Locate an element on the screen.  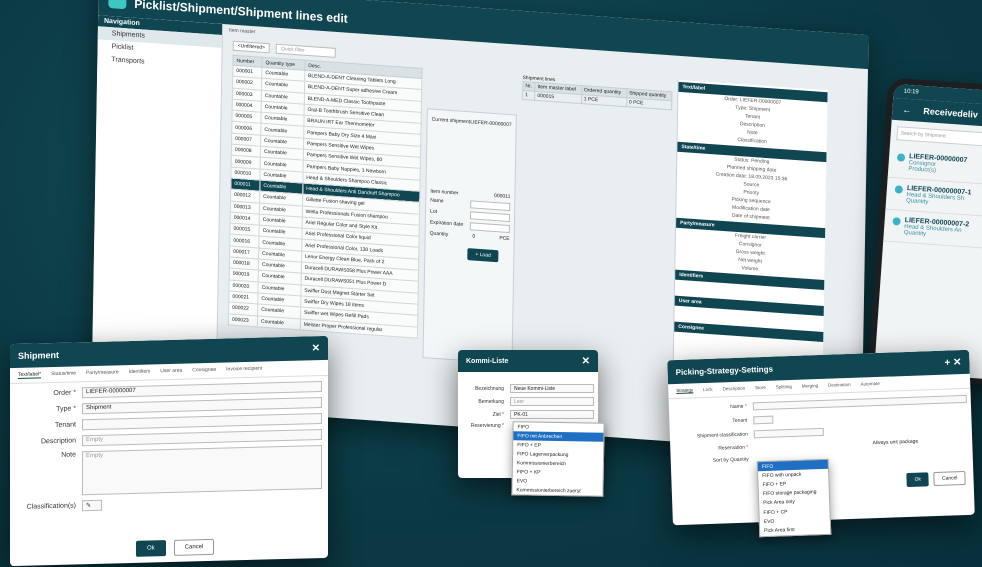
tab-1: Status/time is located at coordinates (63, 374).